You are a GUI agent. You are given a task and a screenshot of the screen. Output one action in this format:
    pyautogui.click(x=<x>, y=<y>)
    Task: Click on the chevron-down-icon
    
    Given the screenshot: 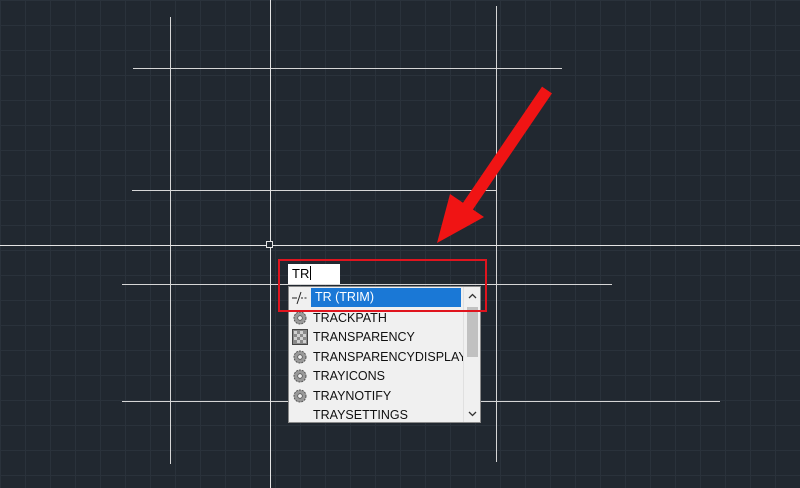 What is the action you would take?
    pyautogui.click(x=472, y=413)
    